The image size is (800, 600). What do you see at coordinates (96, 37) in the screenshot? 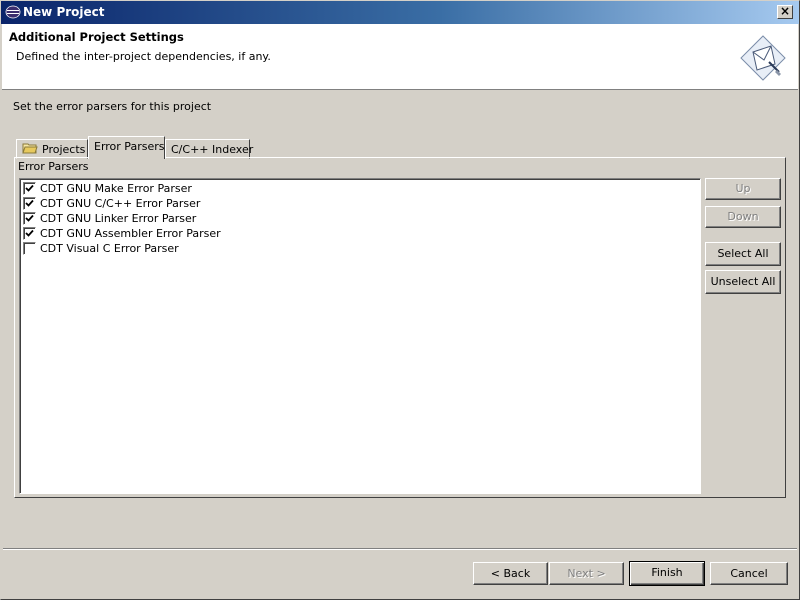
I see `banner-title: Additional Project Settings` at bounding box center [96, 37].